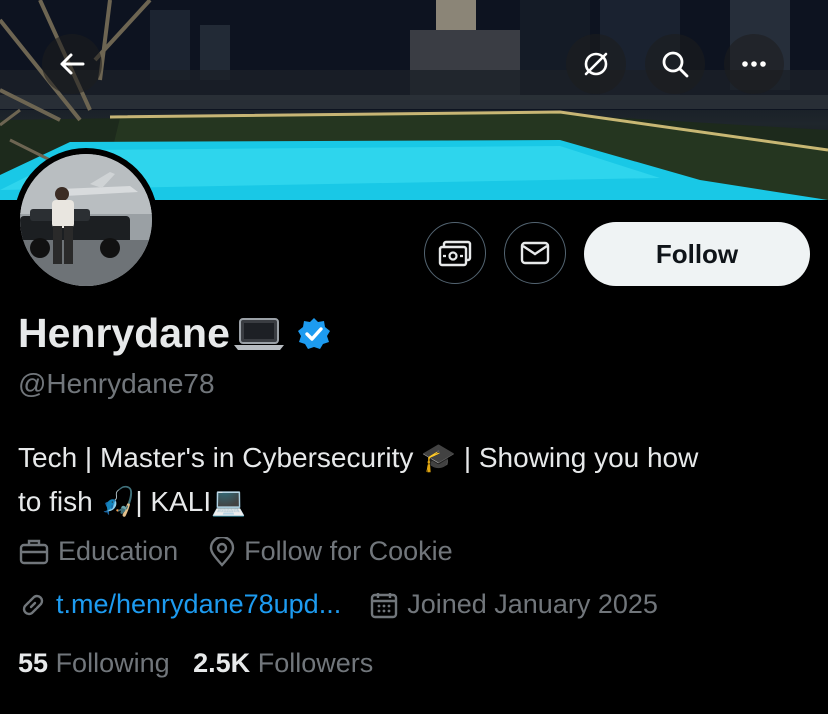 The height and width of the screenshot is (714, 828). What do you see at coordinates (132, 501) in the screenshot?
I see `bio-line-2: to fish 🎣| KALI💻` at bounding box center [132, 501].